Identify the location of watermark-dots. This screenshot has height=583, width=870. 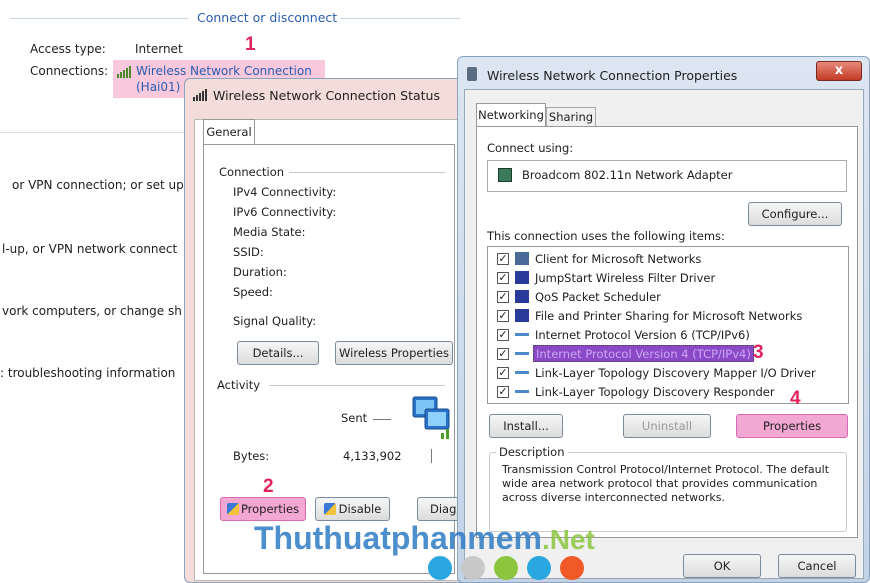
(528, 568).